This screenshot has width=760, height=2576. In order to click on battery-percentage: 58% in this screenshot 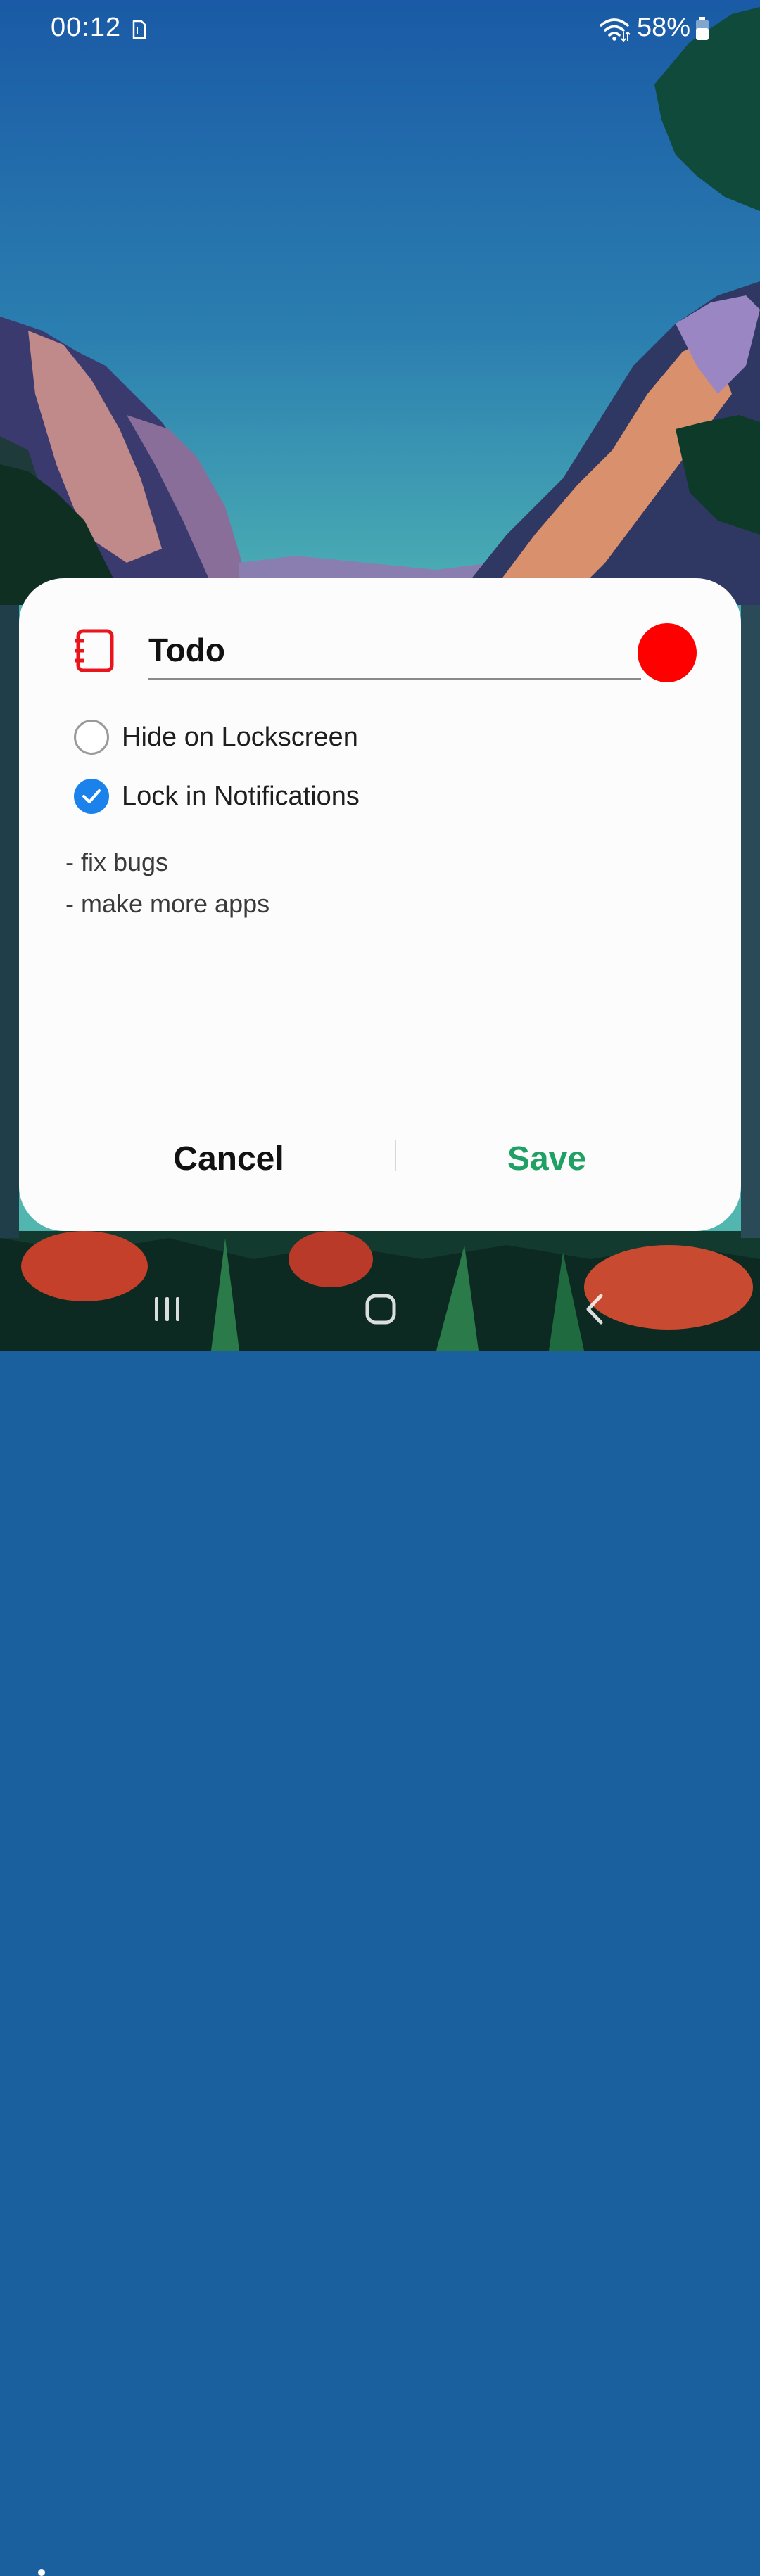, I will do `click(664, 27)`.